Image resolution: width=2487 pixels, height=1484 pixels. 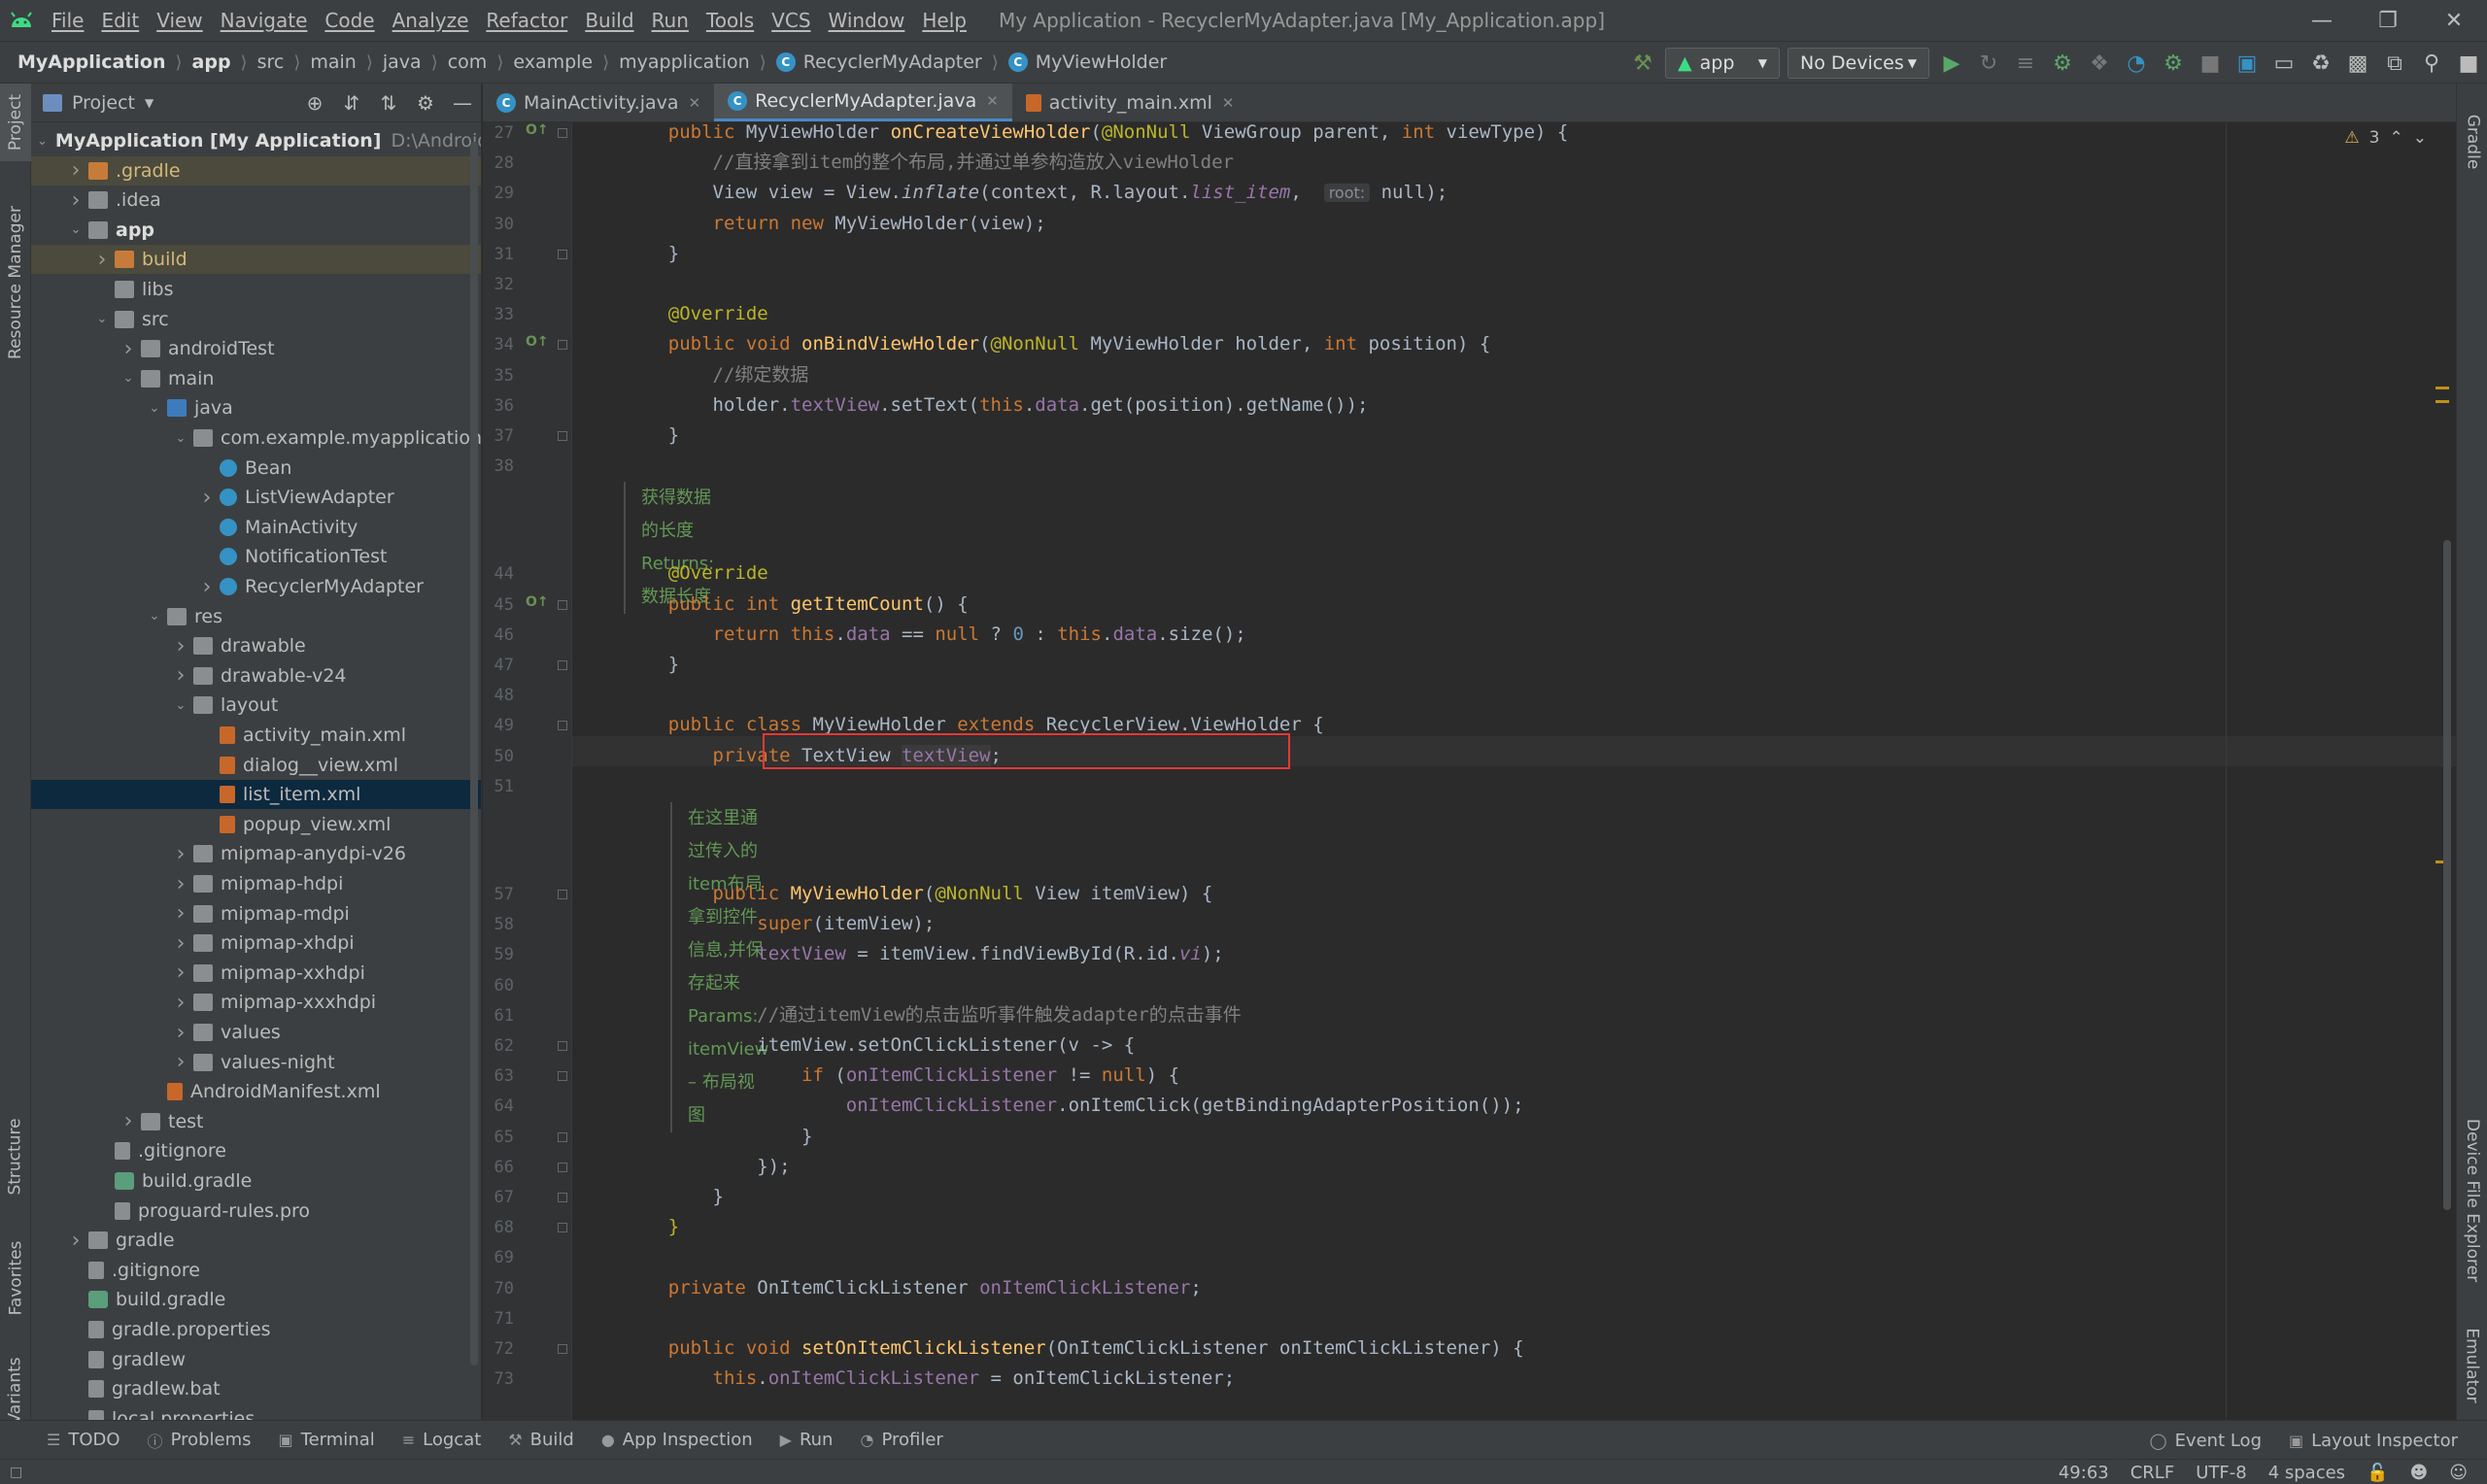 I want to click on menu-item-help: Help, so click(x=944, y=20).